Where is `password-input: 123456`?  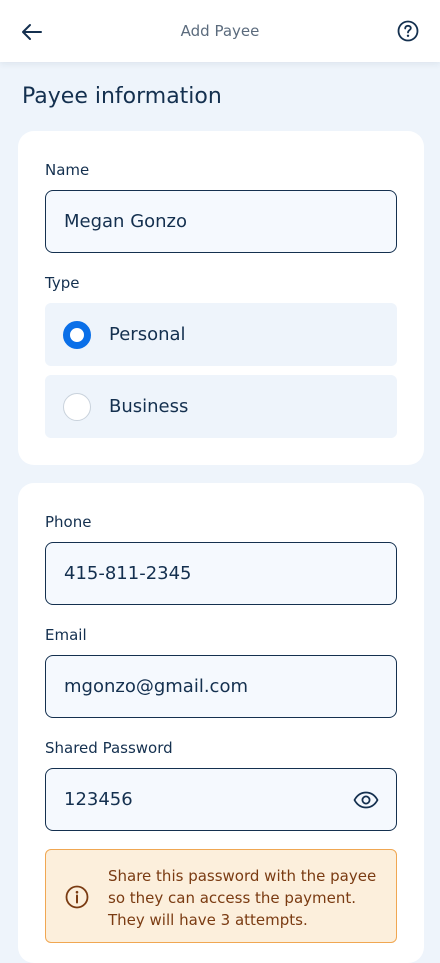 password-input: 123456 is located at coordinates (221, 799).